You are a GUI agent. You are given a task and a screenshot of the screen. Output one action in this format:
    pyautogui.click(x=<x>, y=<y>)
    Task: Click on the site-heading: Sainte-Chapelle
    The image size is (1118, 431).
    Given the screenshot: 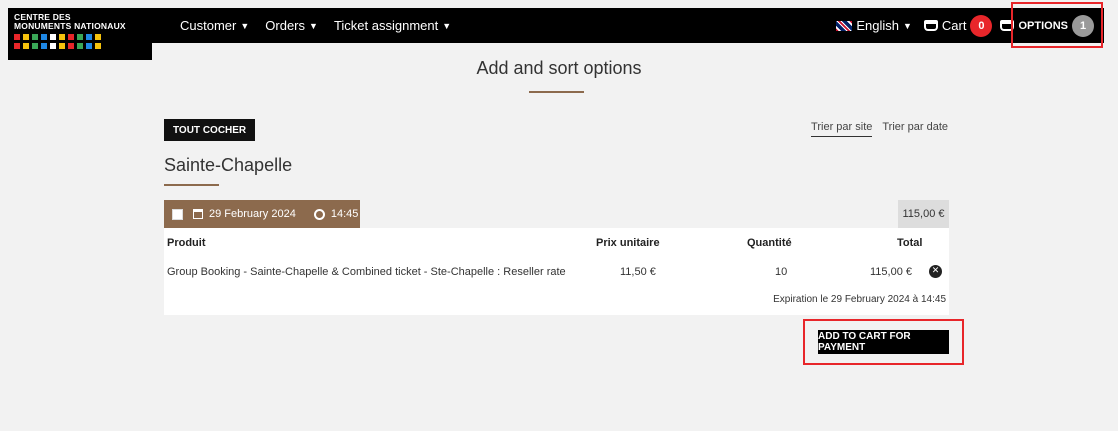 What is the action you would take?
    pyautogui.click(x=228, y=165)
    